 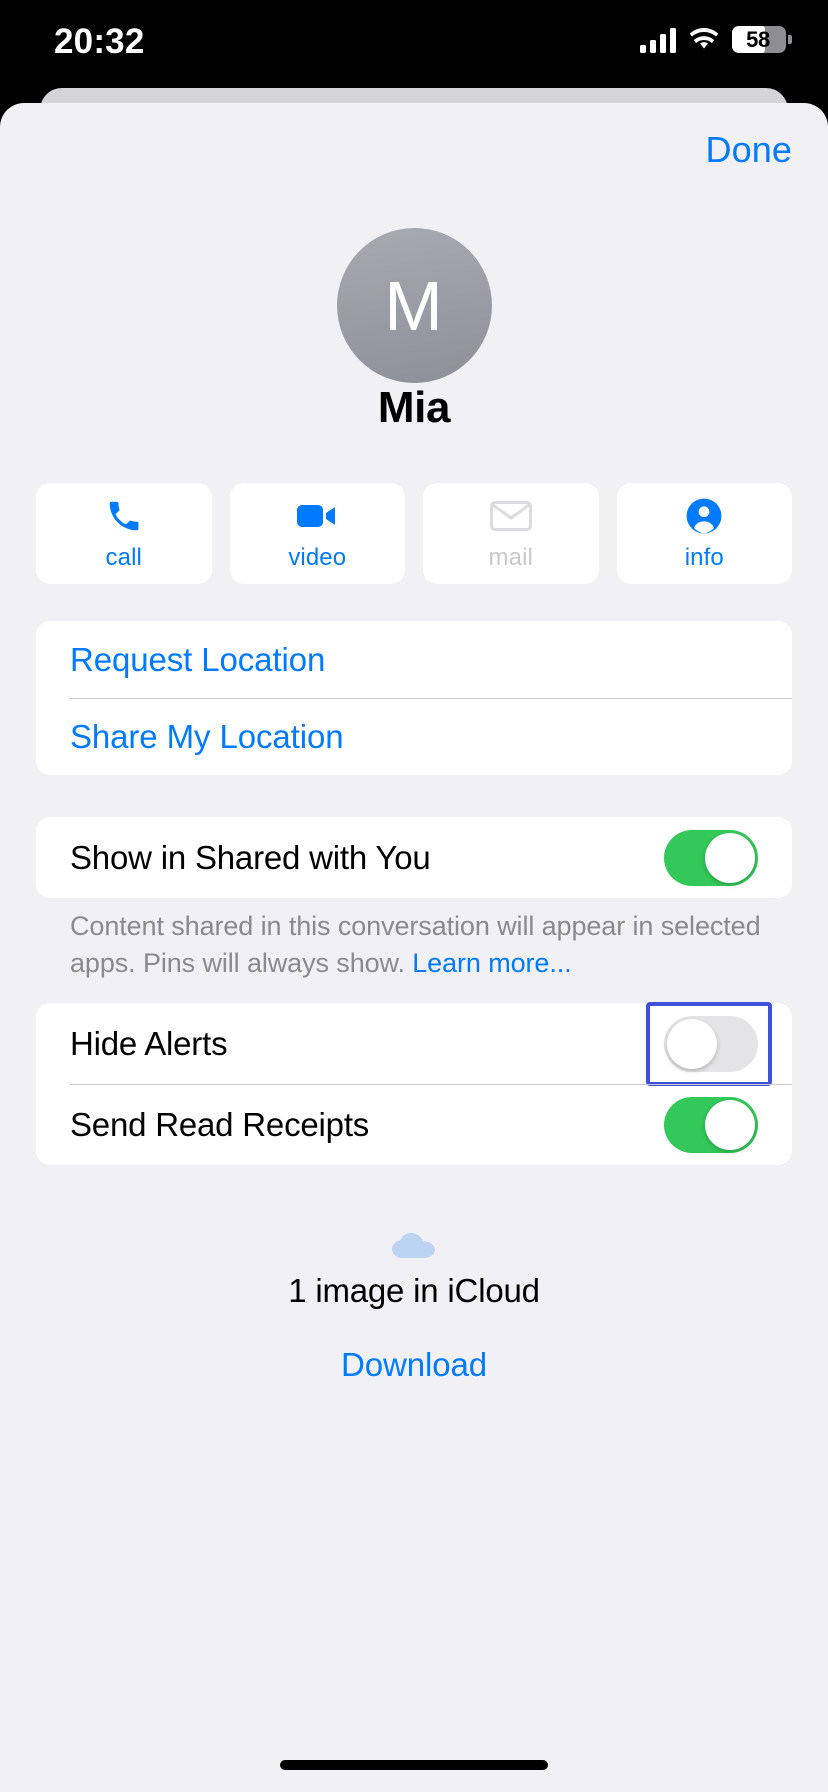 I want to click on send-read-receipts-toggle, so click(x=711, y=1124).